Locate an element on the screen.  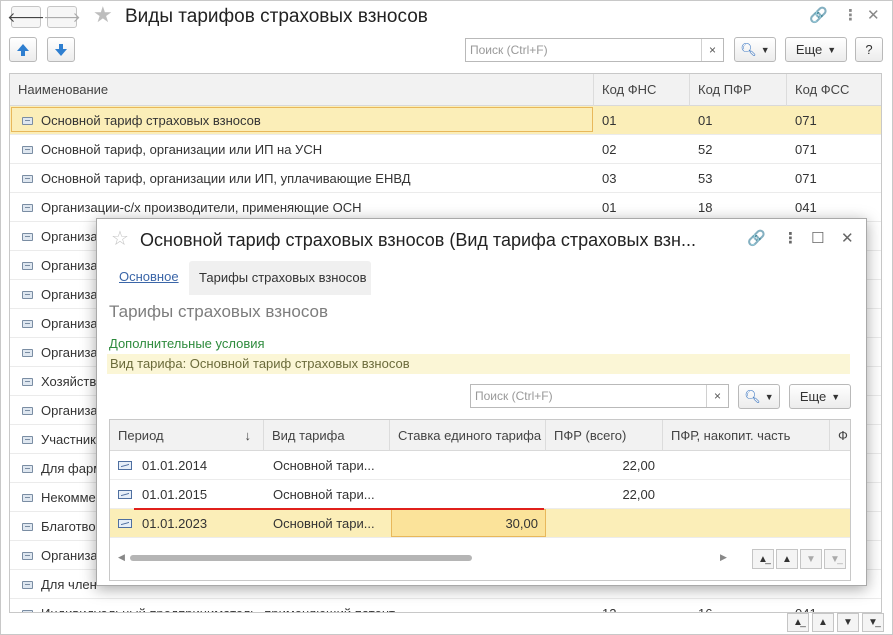
star-icon: ★ is located at coordinates (103, 15).